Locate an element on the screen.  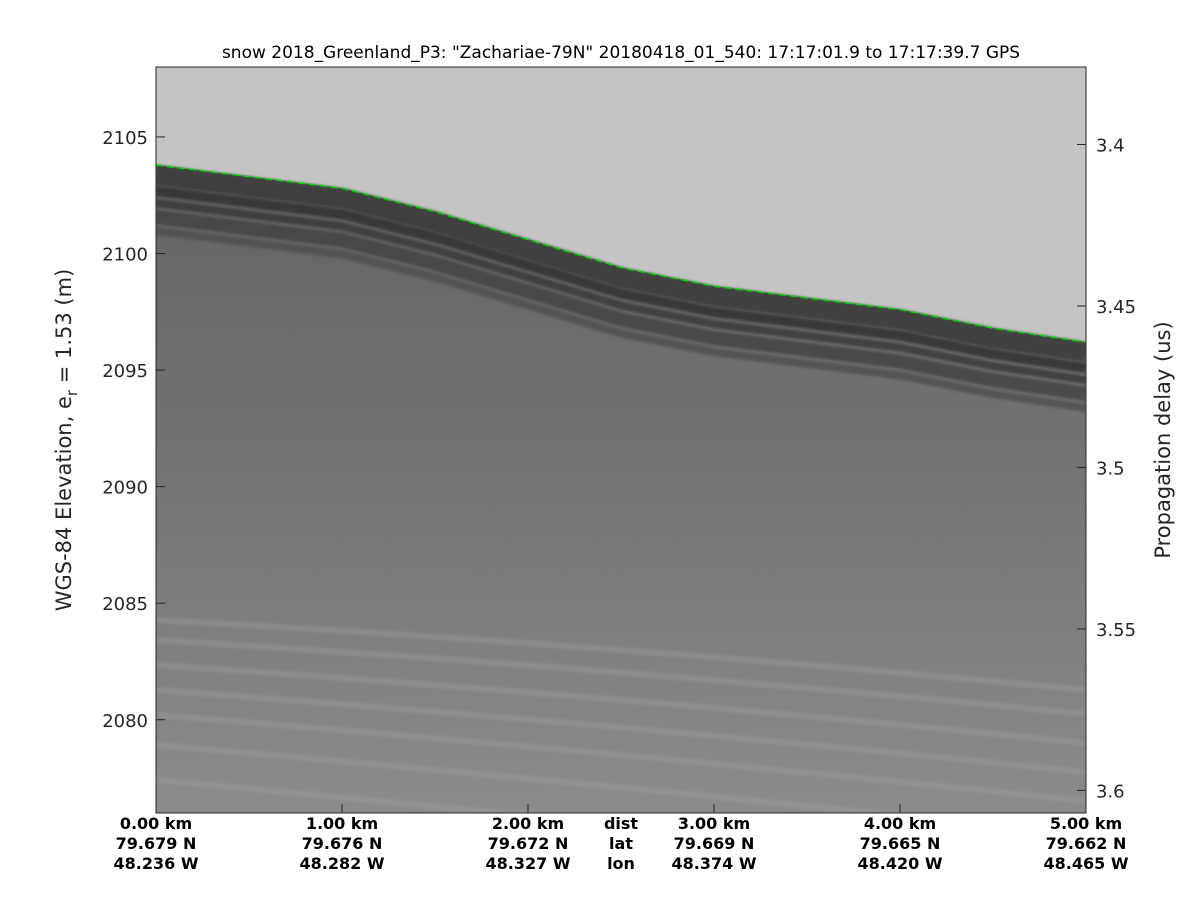
x-tick-dist-label: 0.00 km is located at coordinates (156, 823).